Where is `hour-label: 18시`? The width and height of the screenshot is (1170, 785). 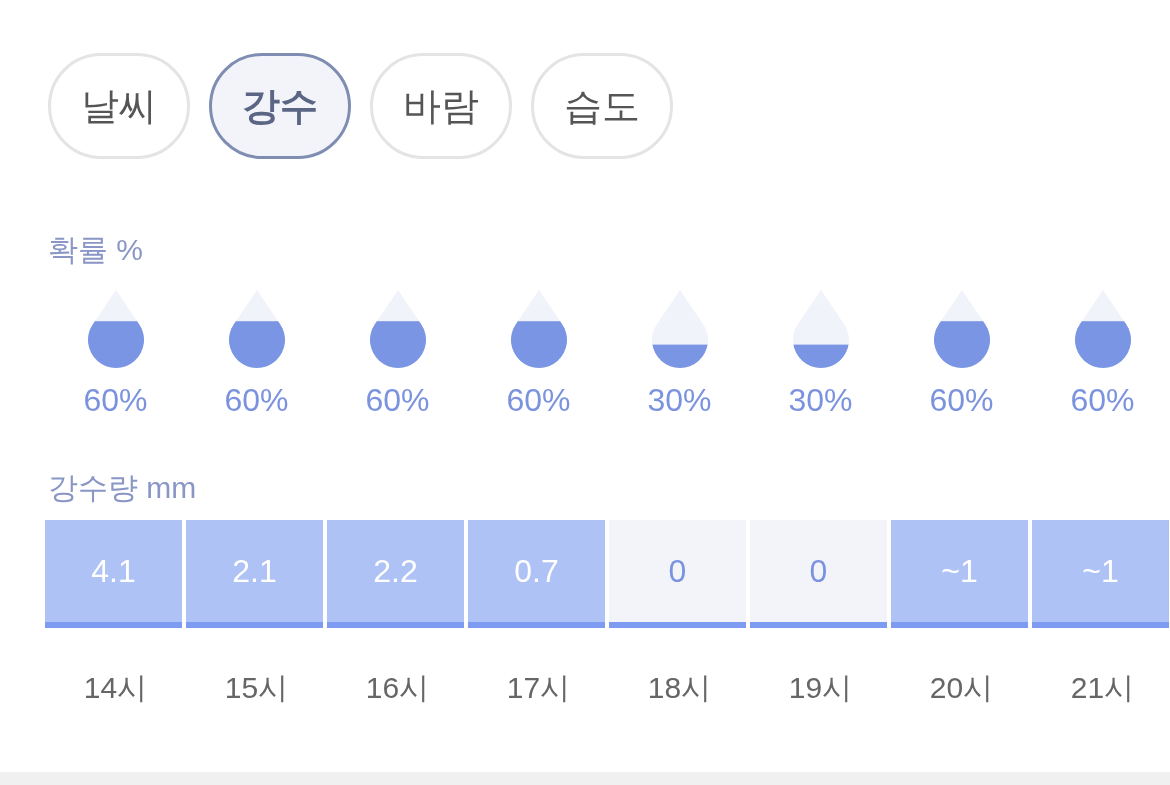
hour-label: 18시 is located at coordinates (679, 688).